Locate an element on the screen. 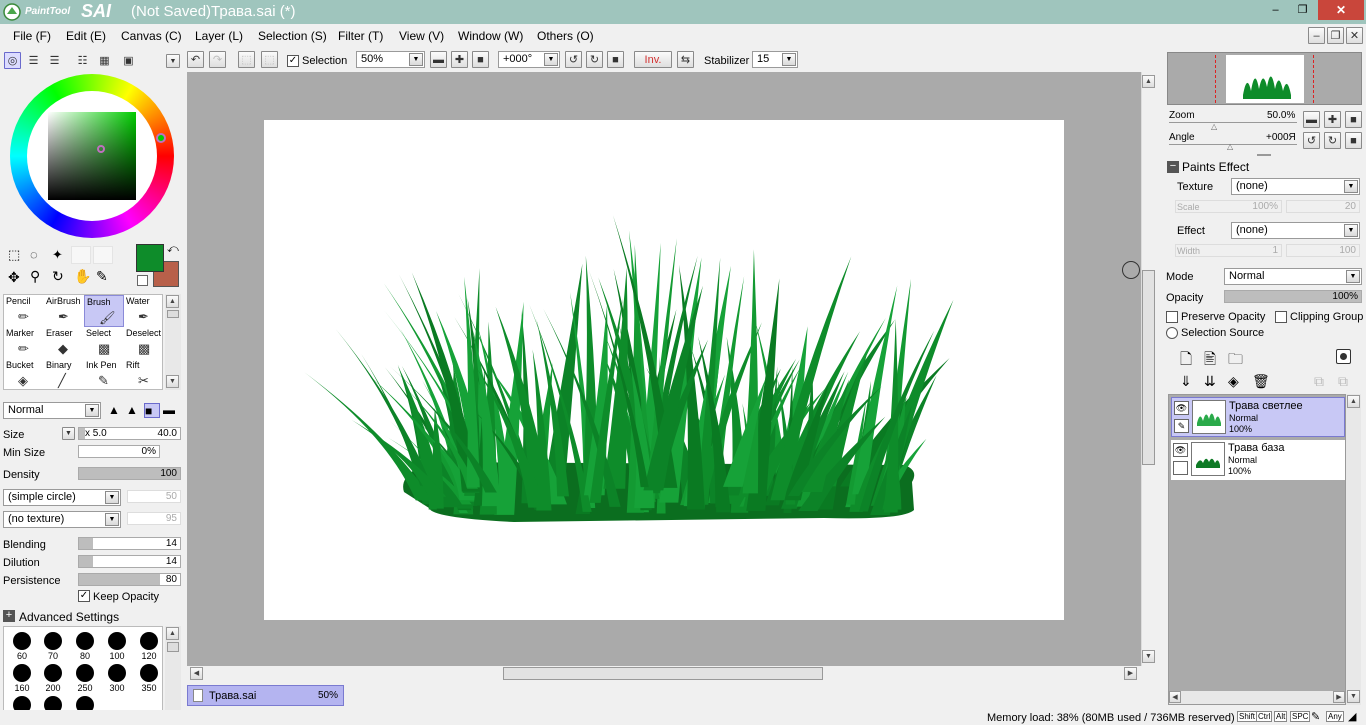 This screenshot has width=1366, height=725. primary-color-swatch is located at coordinates (150, 258).